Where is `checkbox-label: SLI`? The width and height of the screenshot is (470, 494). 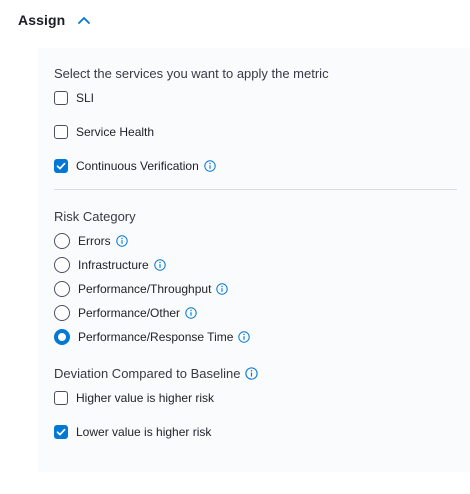 checkbox-label: SLI is located at coordinates (85, 98).